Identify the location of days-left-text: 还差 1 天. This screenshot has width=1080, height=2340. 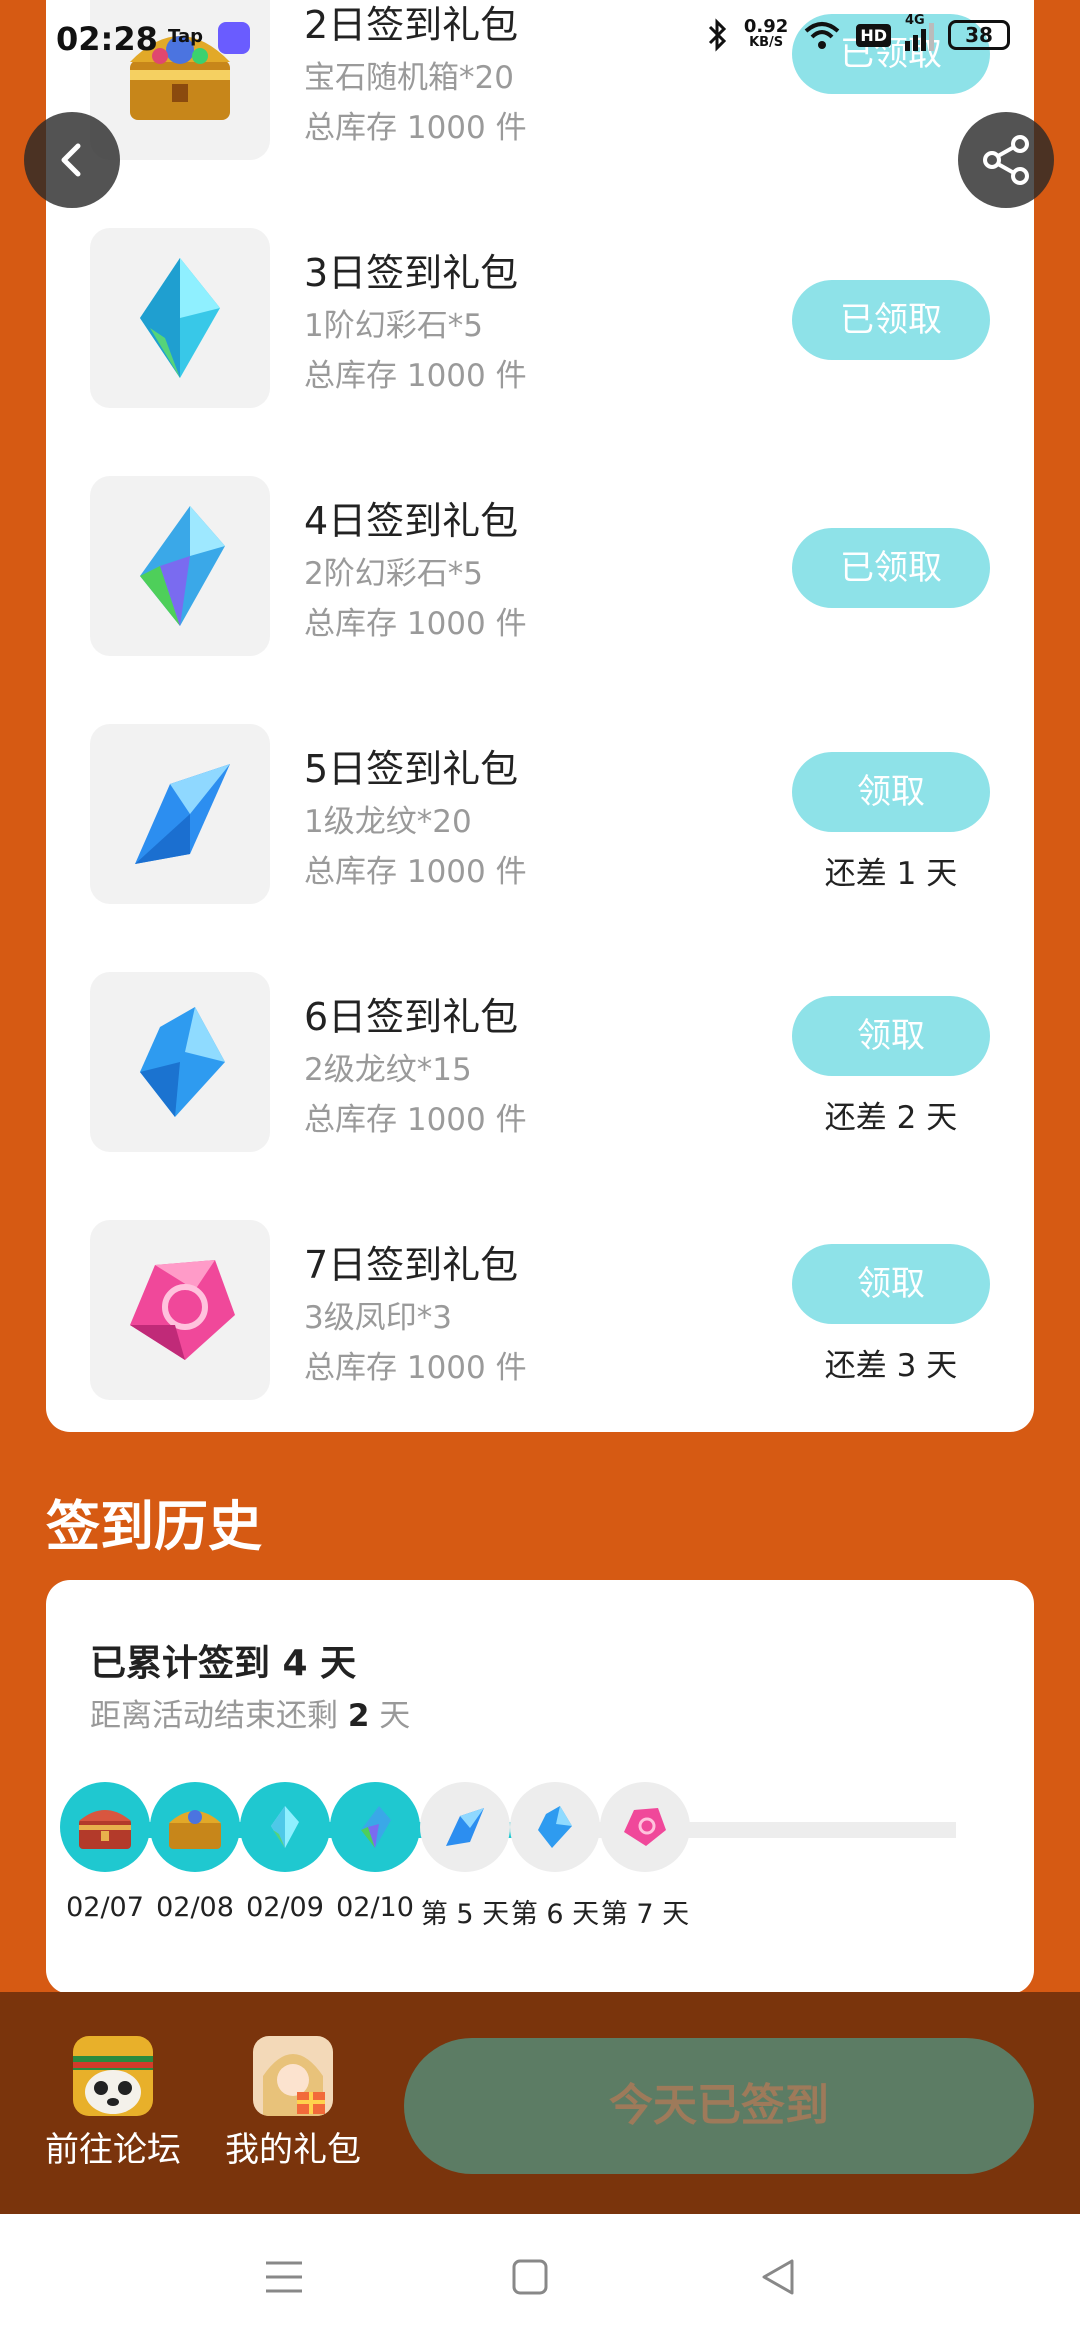
(891, 874).